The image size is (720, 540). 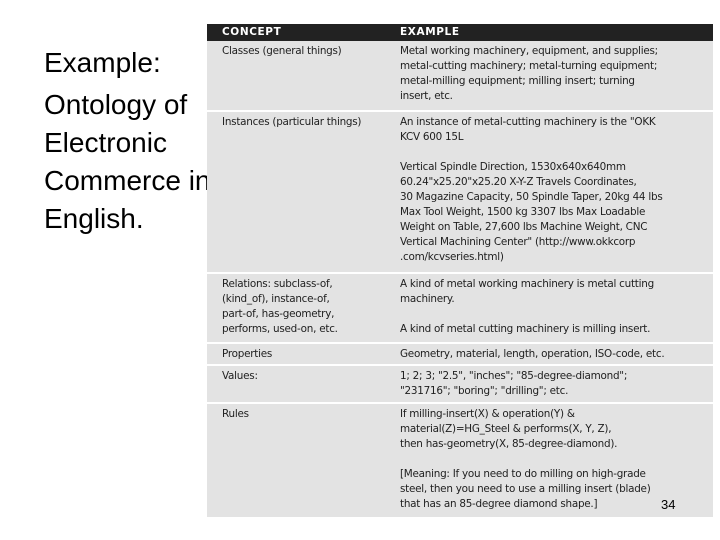 I want to click on concept-cell: Values:, so click(x=240, y=376).